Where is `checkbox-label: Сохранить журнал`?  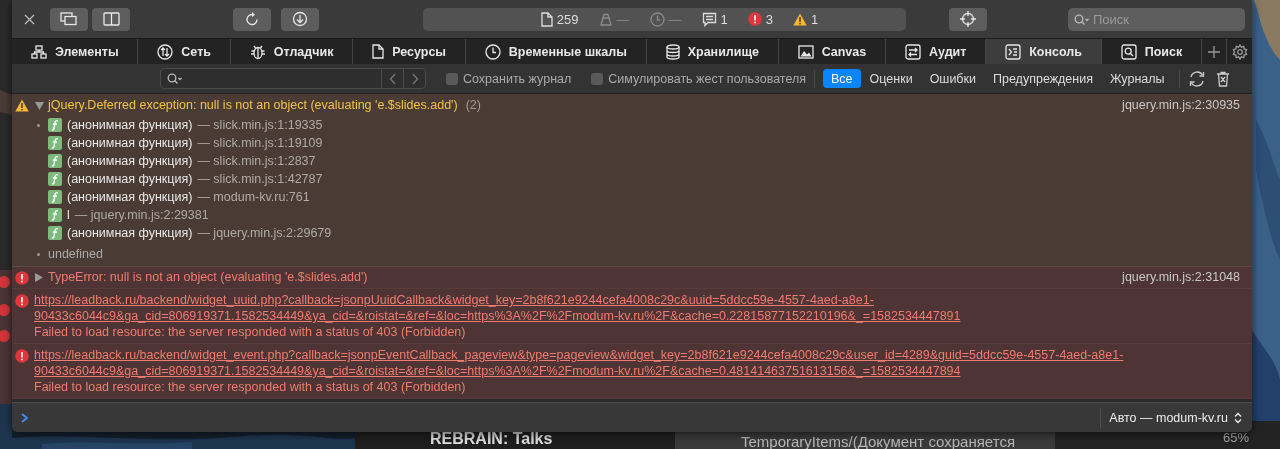
checkbox-label: Сохранить журнал is located at coordinates (517, 78).